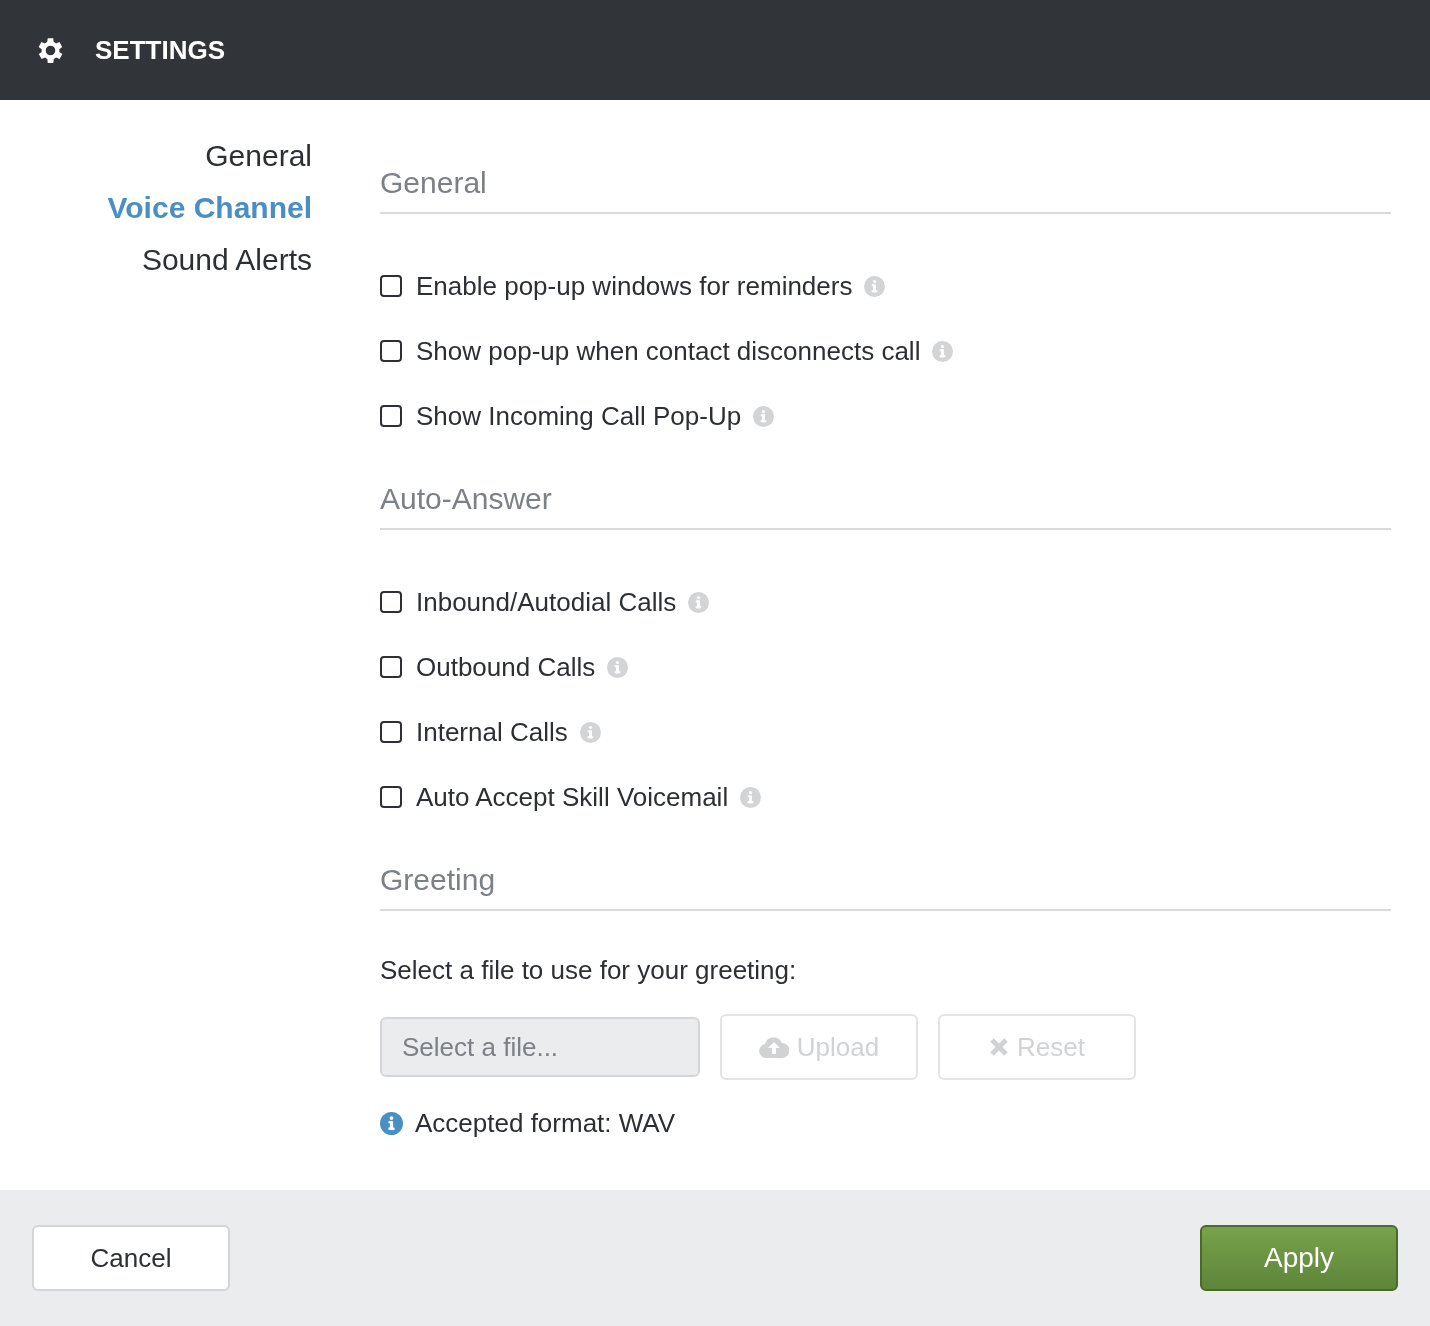  Describe the element at coordinates (506, 667) in the screenshot. I see `checkbox-label: Outbound Calls` at that location.